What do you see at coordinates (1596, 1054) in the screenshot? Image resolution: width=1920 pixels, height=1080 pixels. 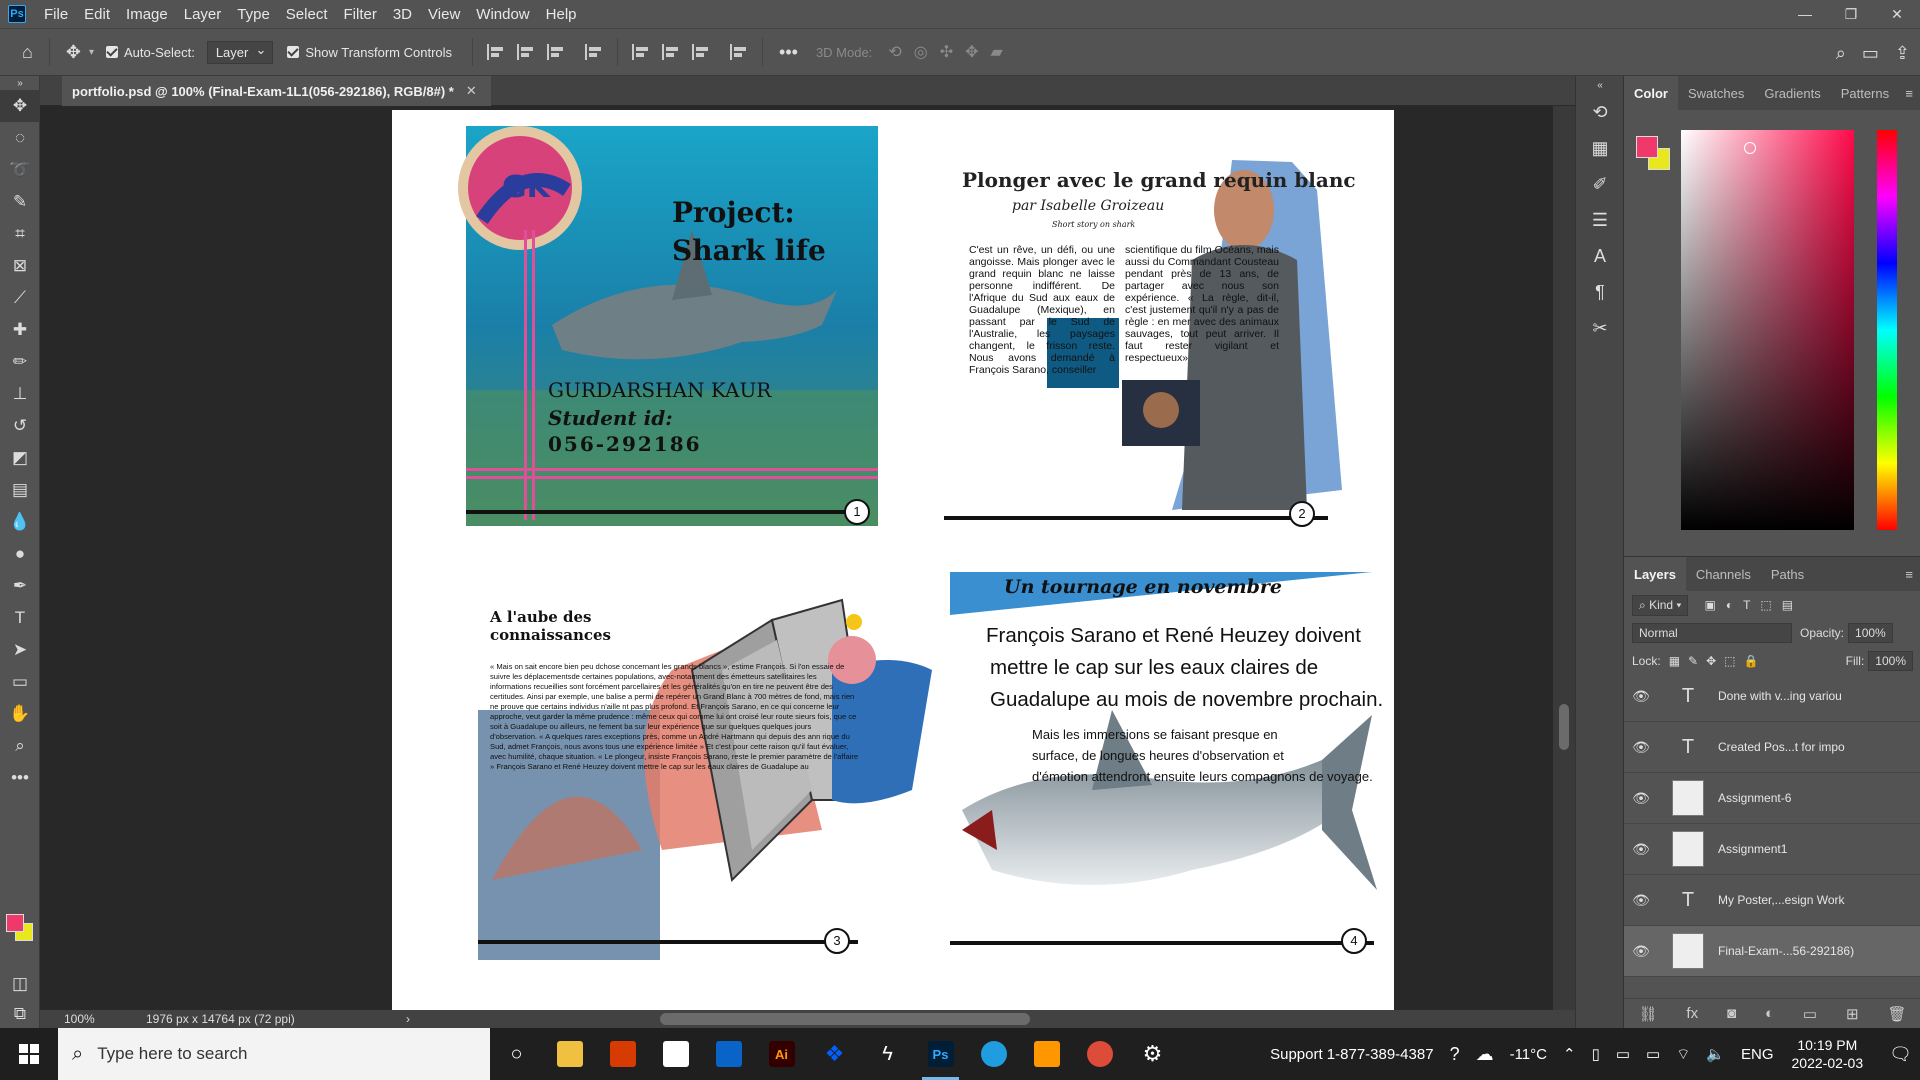 I see `device-icon: ▯` at bounding box center [1596, 1054].